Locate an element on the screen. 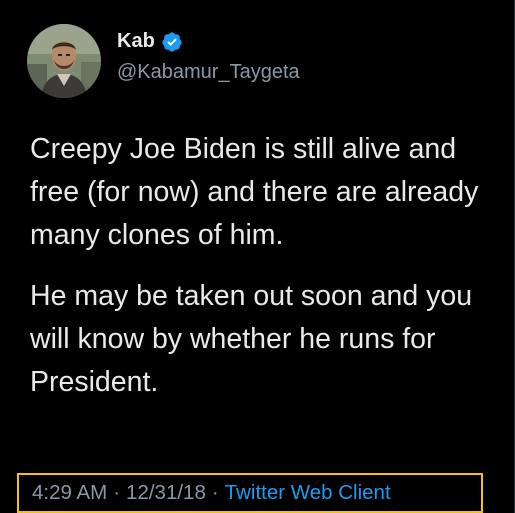 Image resolution: width=515 pixels, height=513 pixels. tweet-metadata-highlight: 4:29 AM · 12/31/18 · Twitter Web Client is located at coordinates (250, 493).